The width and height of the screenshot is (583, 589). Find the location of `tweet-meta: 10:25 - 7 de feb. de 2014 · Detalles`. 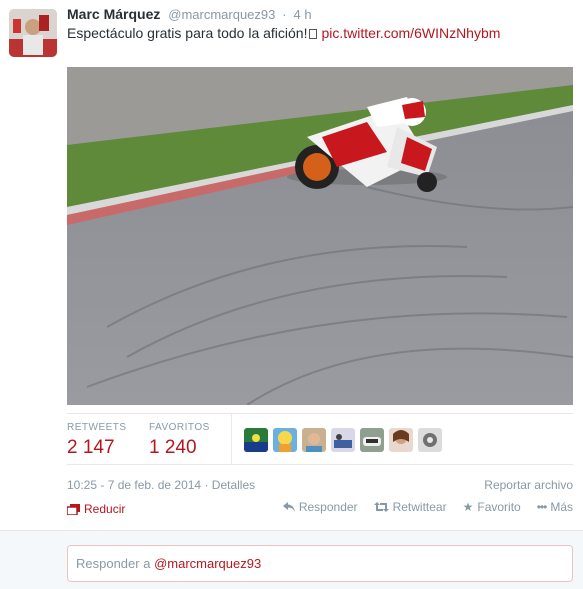

tweet-meta: 10:25 - 7 de feb. de 2014 · Detalles is located at coordinates (161, 485).